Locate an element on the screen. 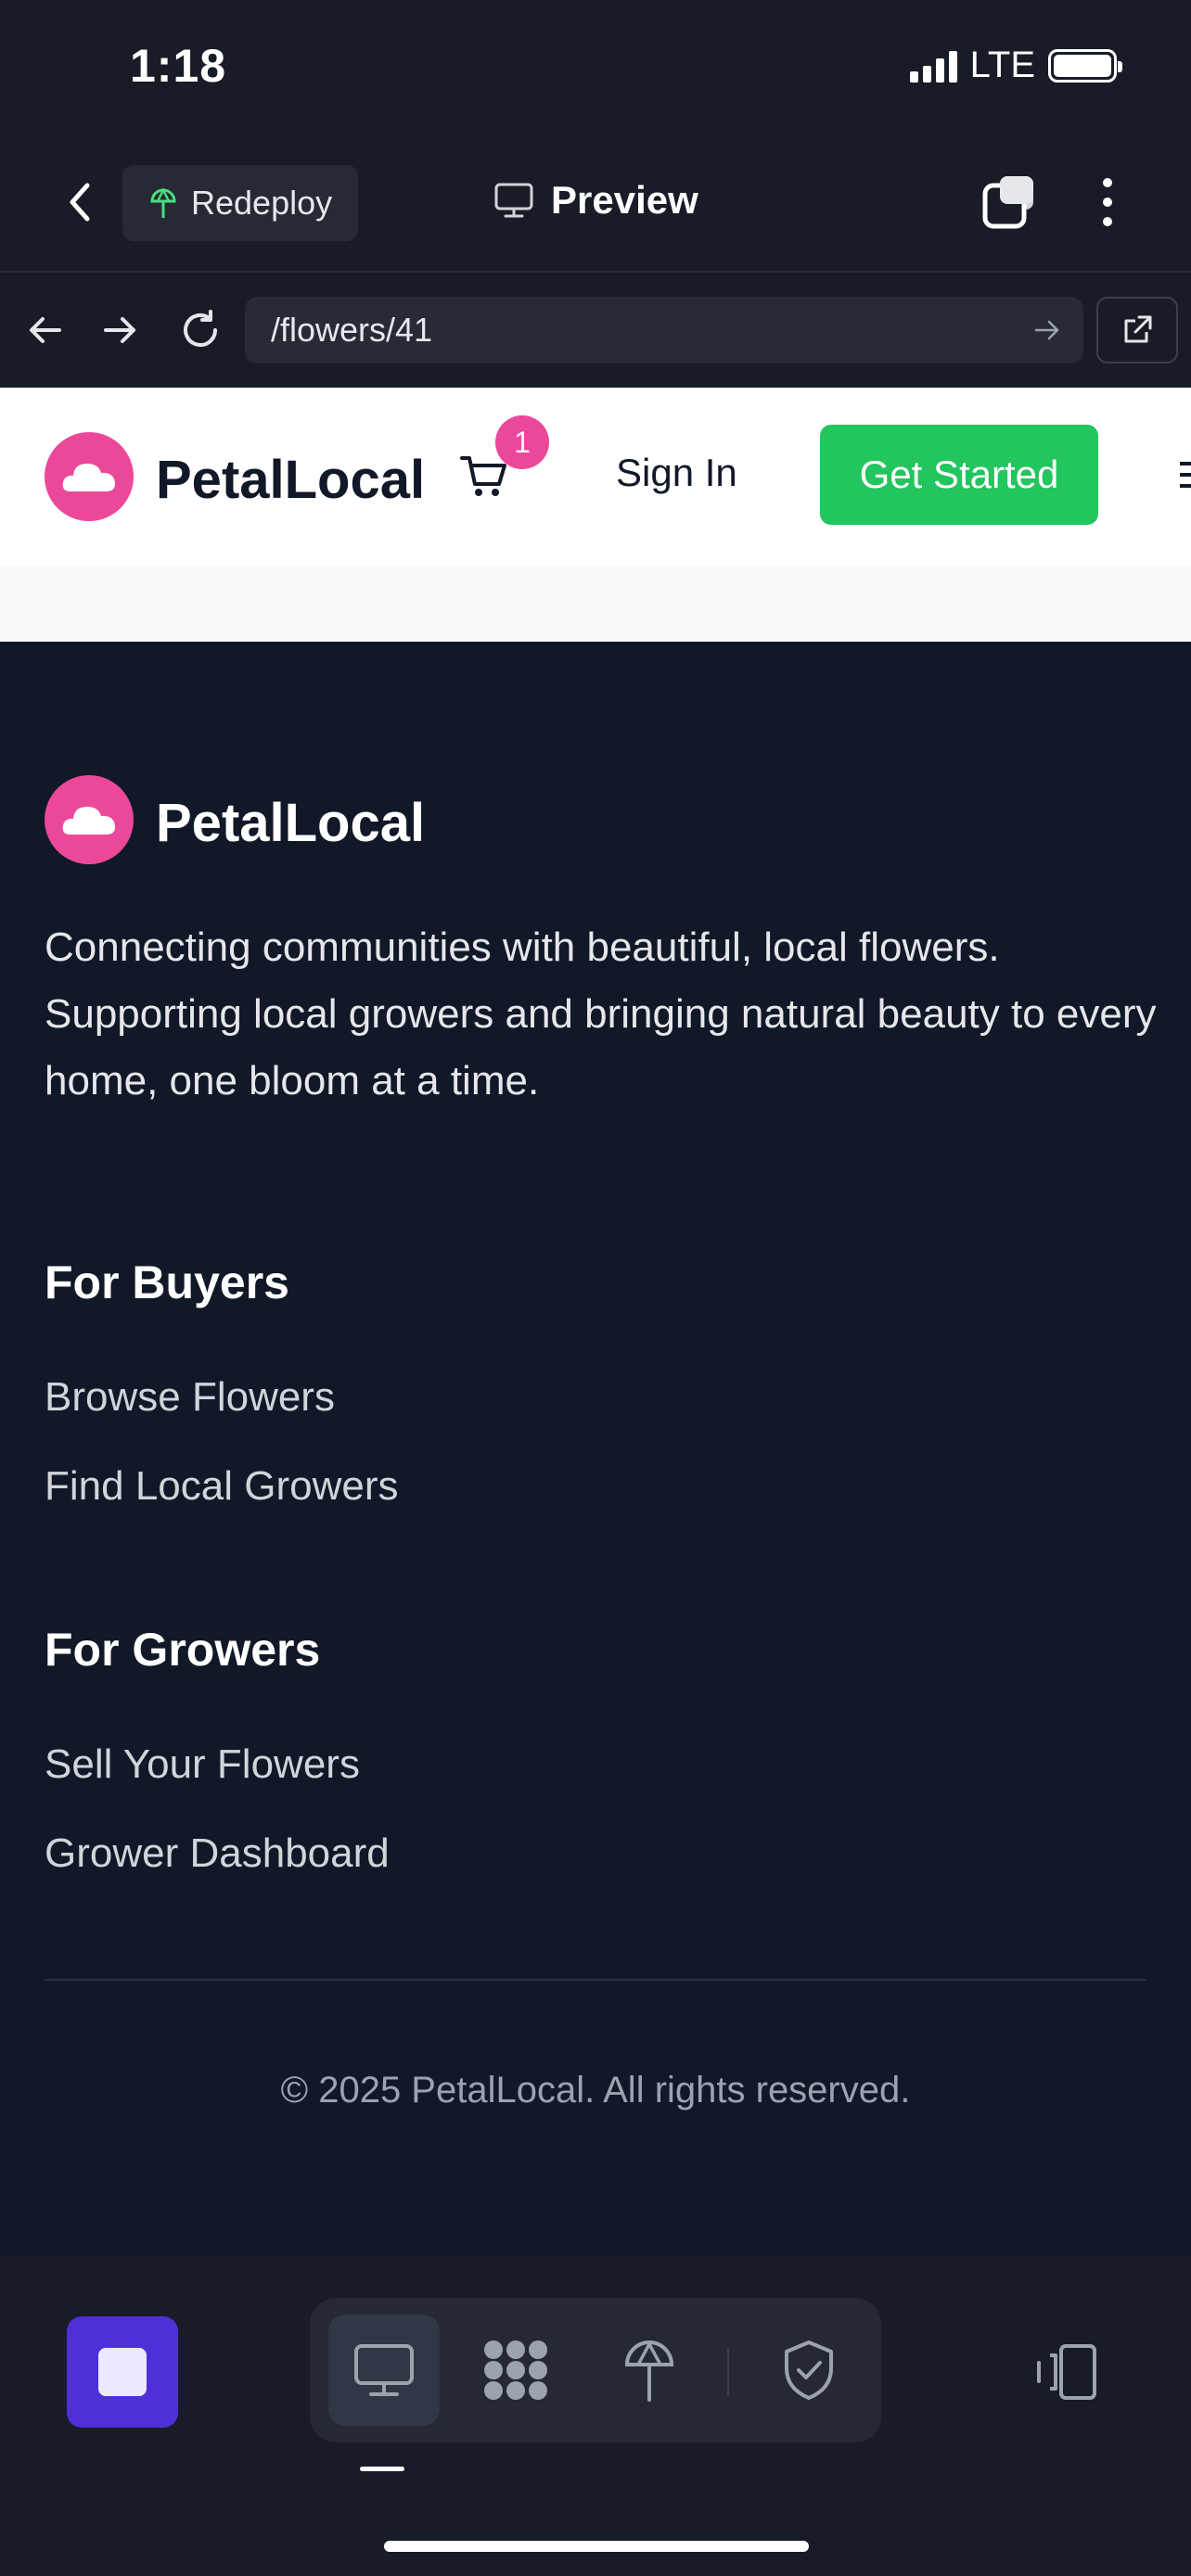  arrow-right-icon is located at coordinates (120, 330).